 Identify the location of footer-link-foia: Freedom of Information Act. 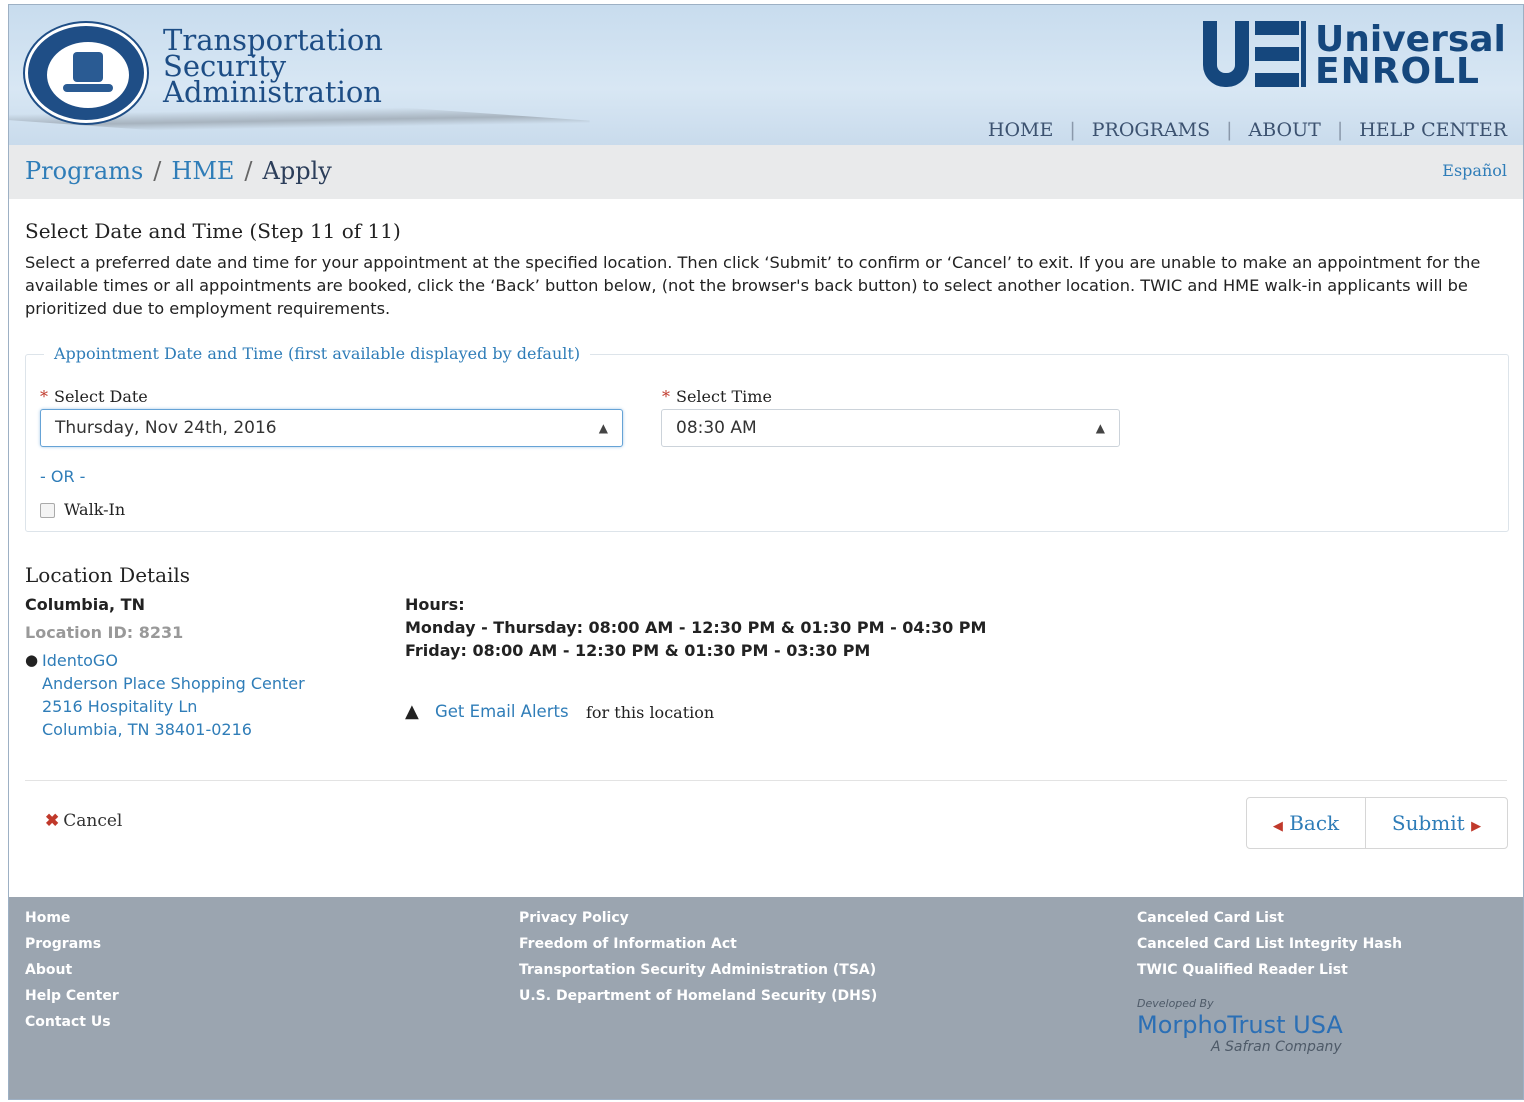
(698, 944).